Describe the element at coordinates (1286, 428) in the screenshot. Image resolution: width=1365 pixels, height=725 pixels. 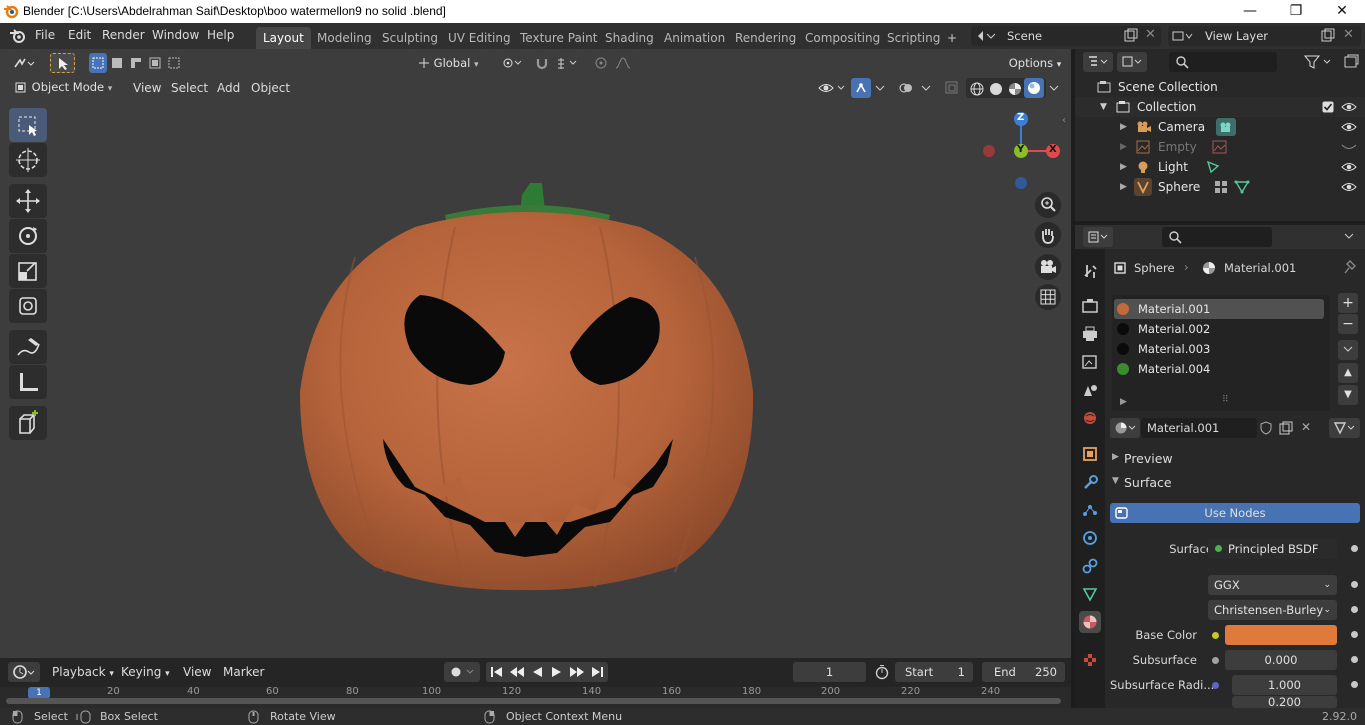
I see `duplicate-material-icon` at that location.